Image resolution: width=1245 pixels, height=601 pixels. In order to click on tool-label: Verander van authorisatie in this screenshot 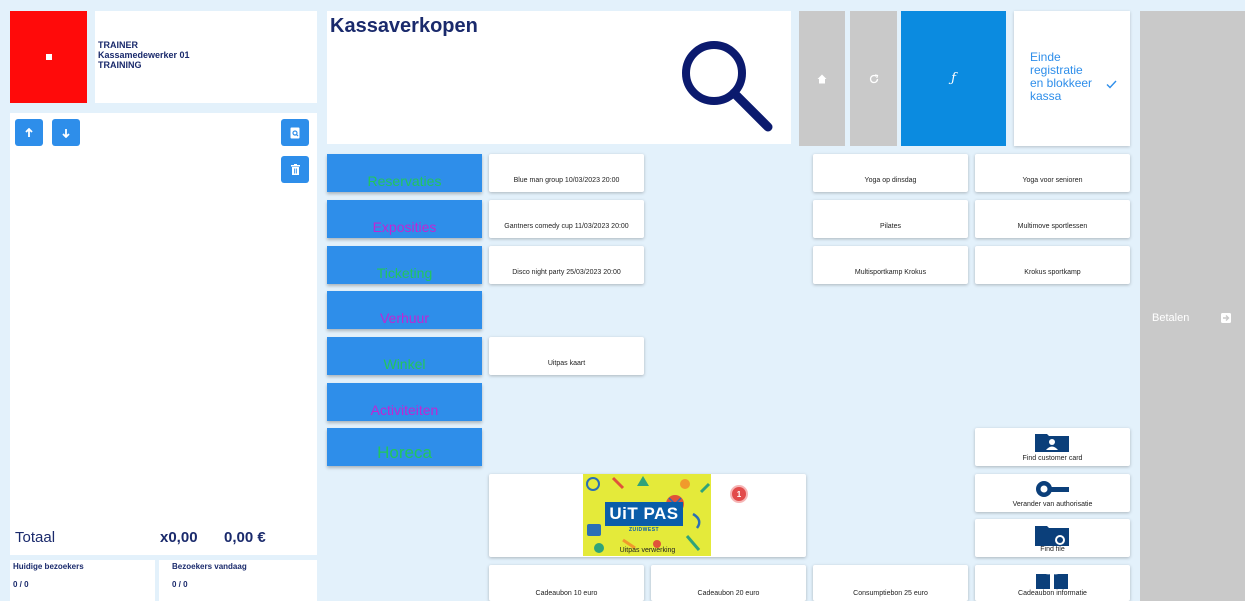, I will do `click(1052, 504)`.